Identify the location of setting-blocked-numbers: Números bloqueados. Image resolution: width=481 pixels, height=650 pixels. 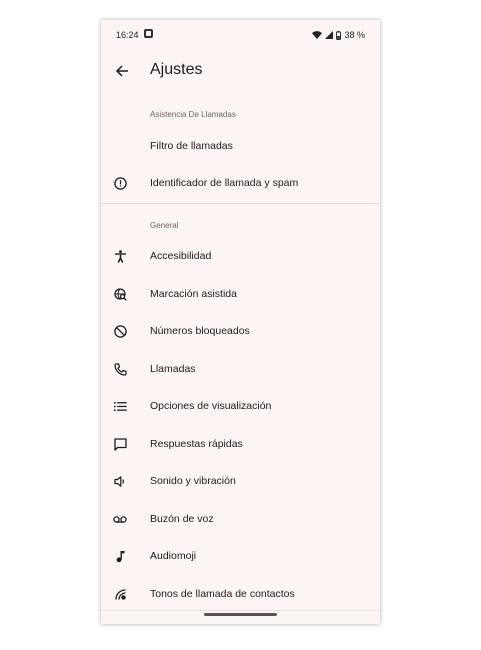
(240, 331).